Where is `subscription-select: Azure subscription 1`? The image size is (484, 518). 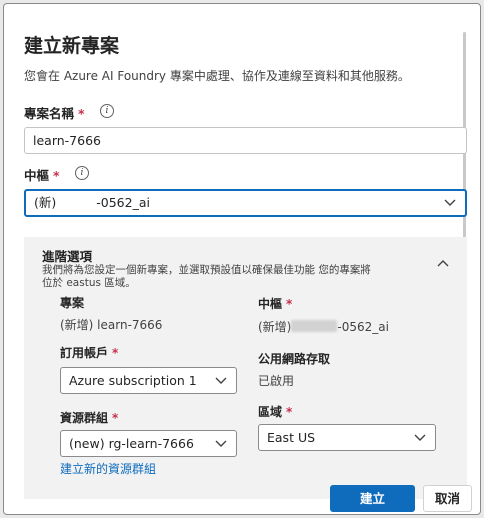
subscription-select: Azure subscription 1 is located at coordinates (148, 380).